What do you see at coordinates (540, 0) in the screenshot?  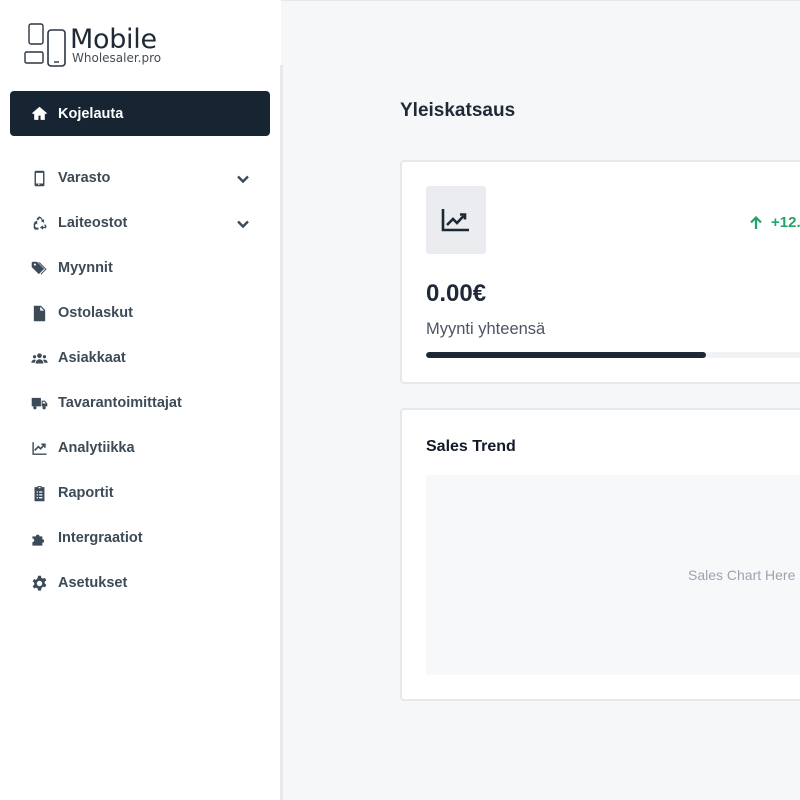 I see `header-divider` at bounding box center [540, 0].